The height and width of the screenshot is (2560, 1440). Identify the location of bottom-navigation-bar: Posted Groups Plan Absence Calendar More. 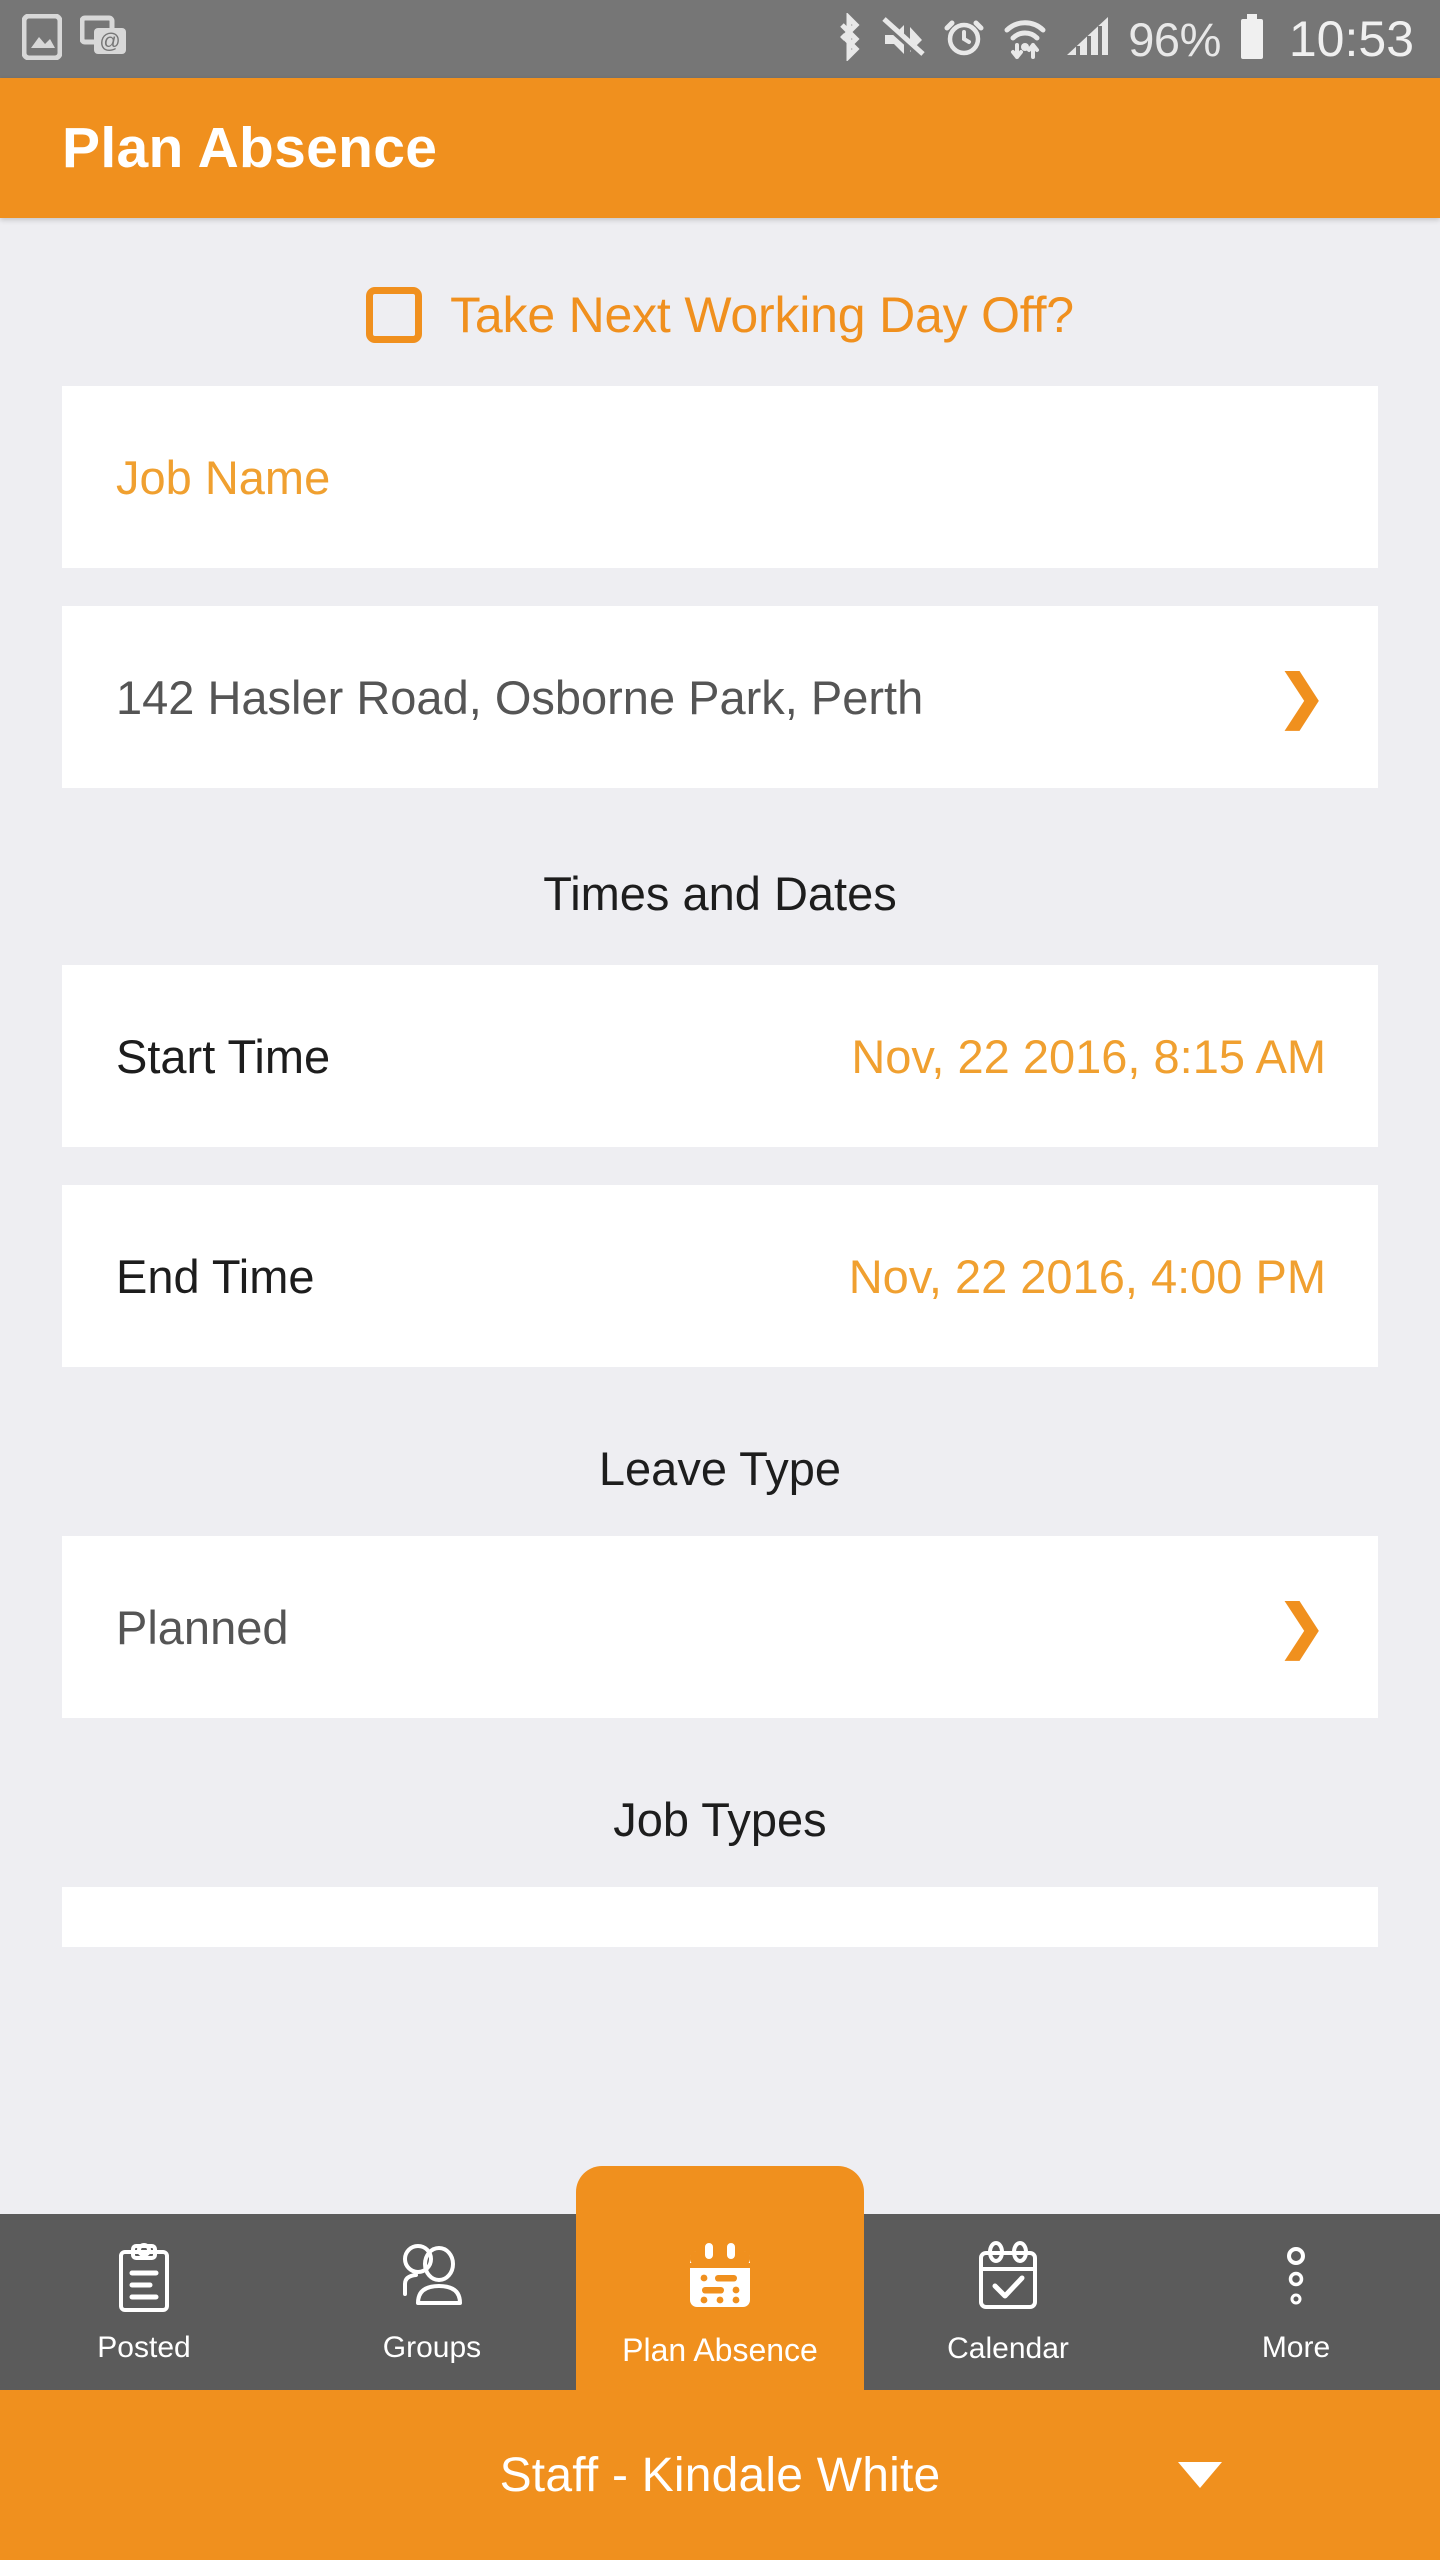
(720, 2278).